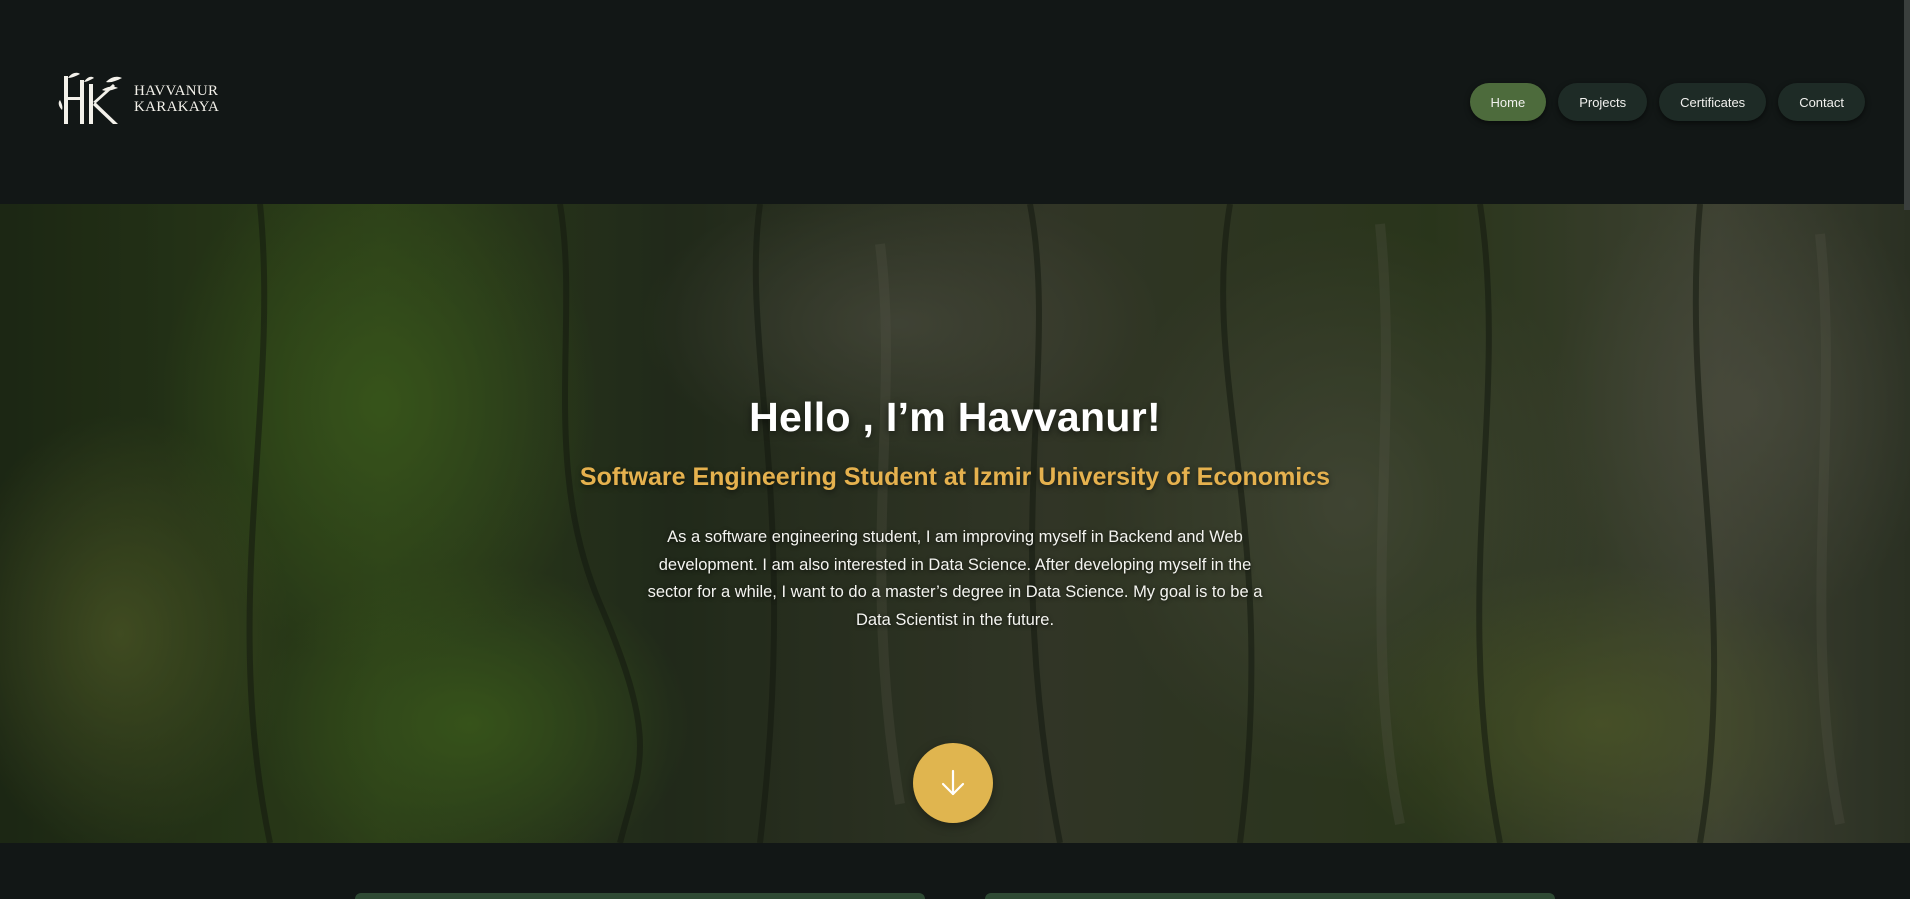 The width and height of the screenshot is (1910, 899). I want to click on scrollbar, so click(1907, 105).